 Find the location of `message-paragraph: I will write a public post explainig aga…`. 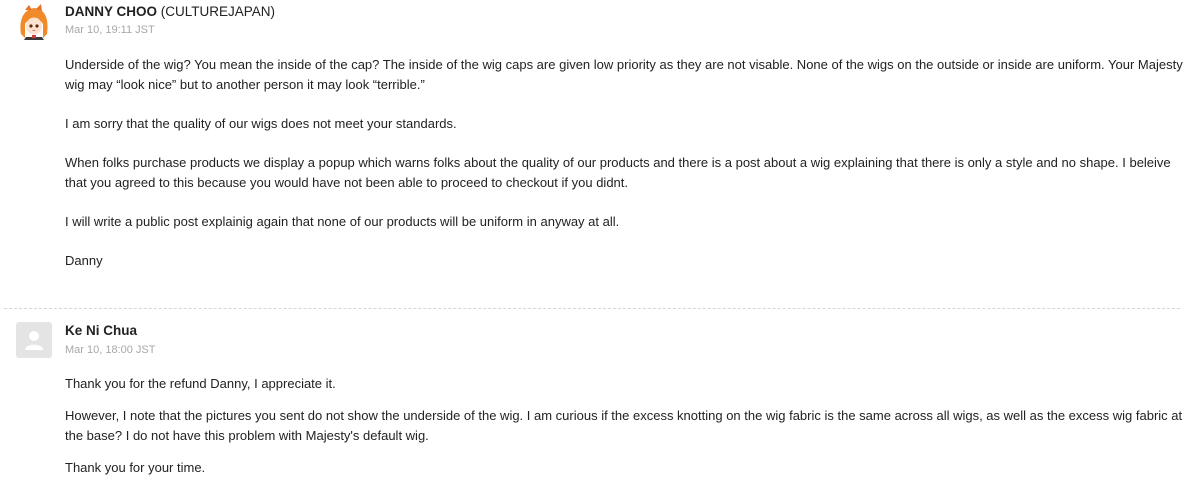

message-paragraph: I will write a public post explainig aga… is located at coordinates (342, 221).